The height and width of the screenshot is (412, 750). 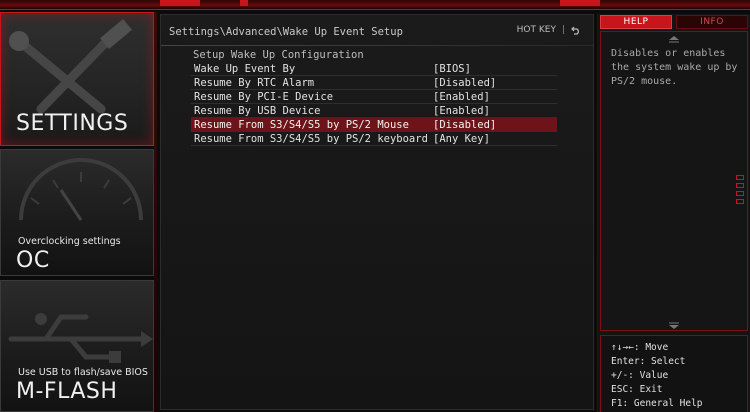 I want to click on top-notch-small, so click(x=244, y=3).